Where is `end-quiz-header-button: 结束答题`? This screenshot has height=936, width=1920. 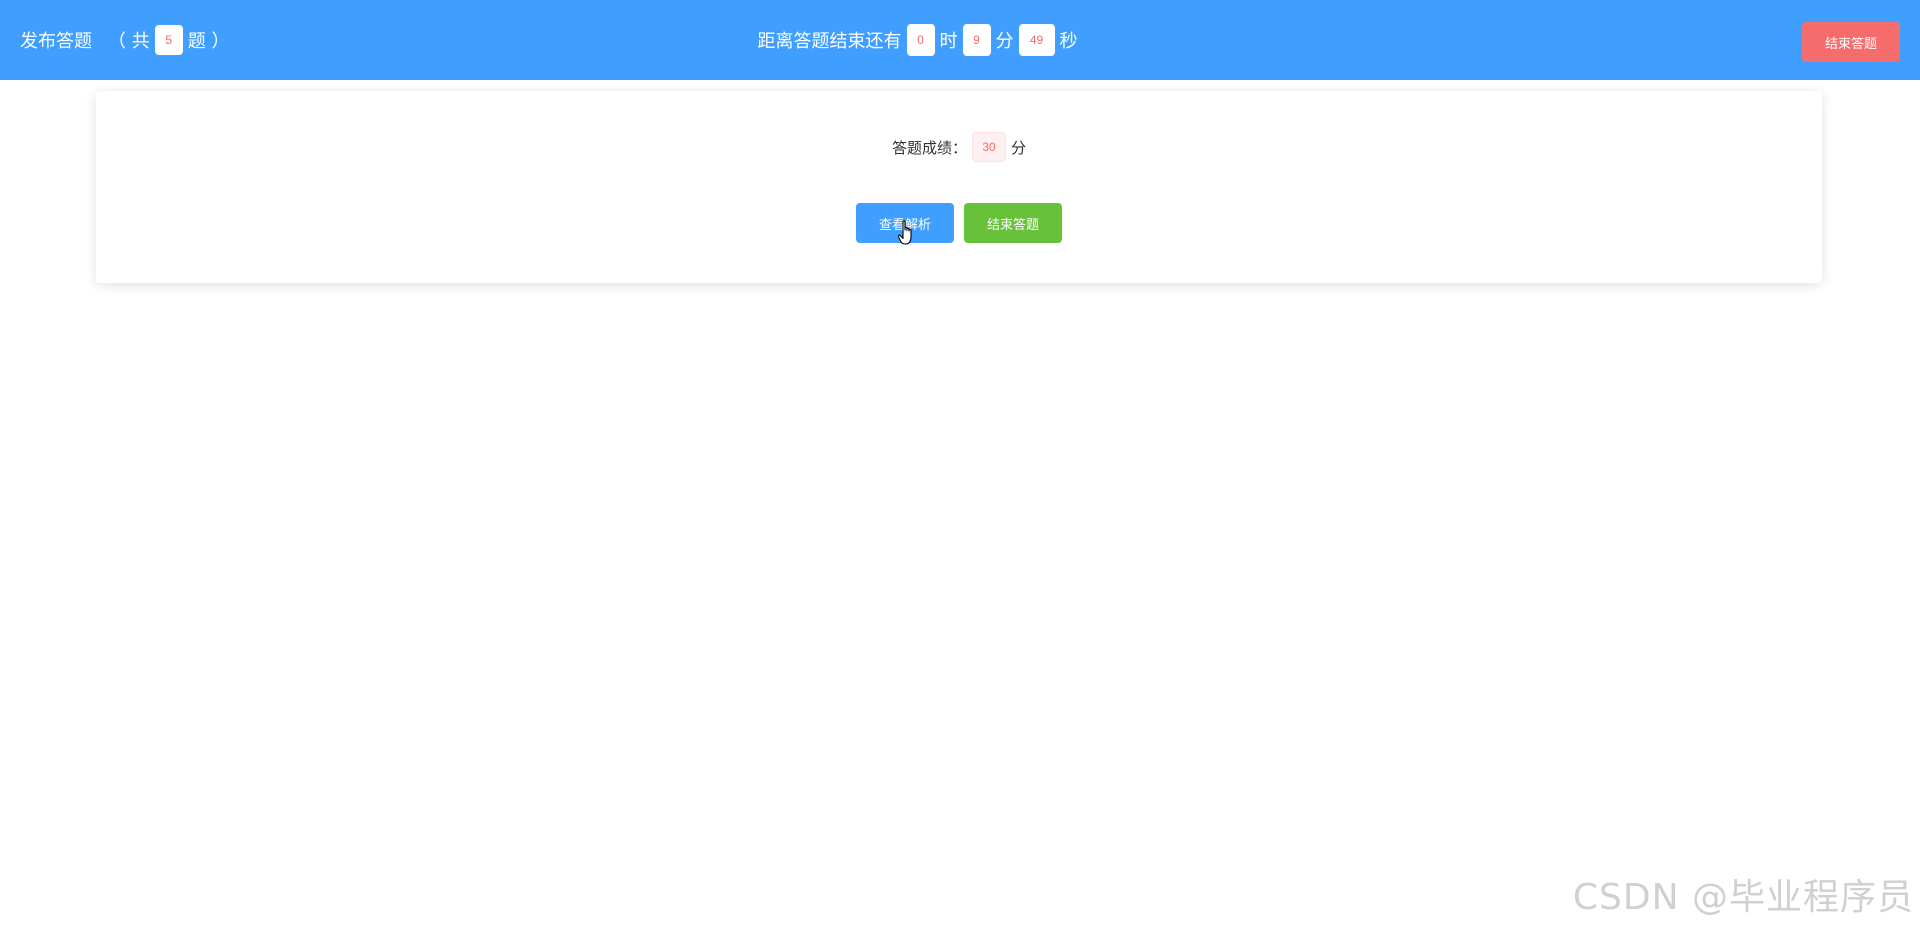
end-quiz-header-button: 结束答题 is located at coordinates (1851, 42).